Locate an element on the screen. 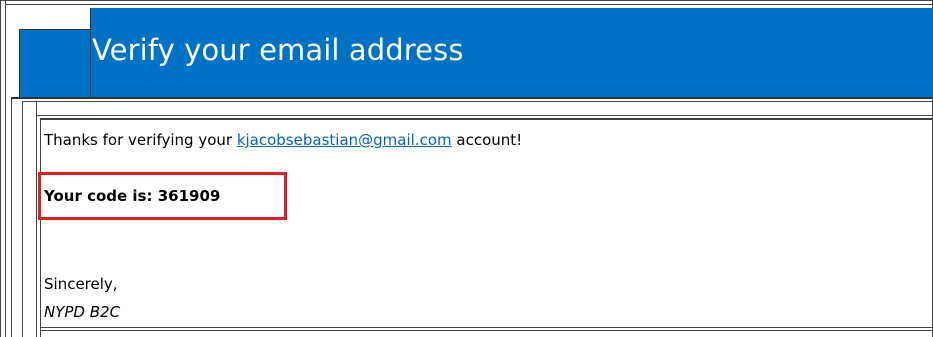 This screenshot has height=337, width=933. email-link: kjacobsebastian@gmail.com is located at coordinates (344, 140).